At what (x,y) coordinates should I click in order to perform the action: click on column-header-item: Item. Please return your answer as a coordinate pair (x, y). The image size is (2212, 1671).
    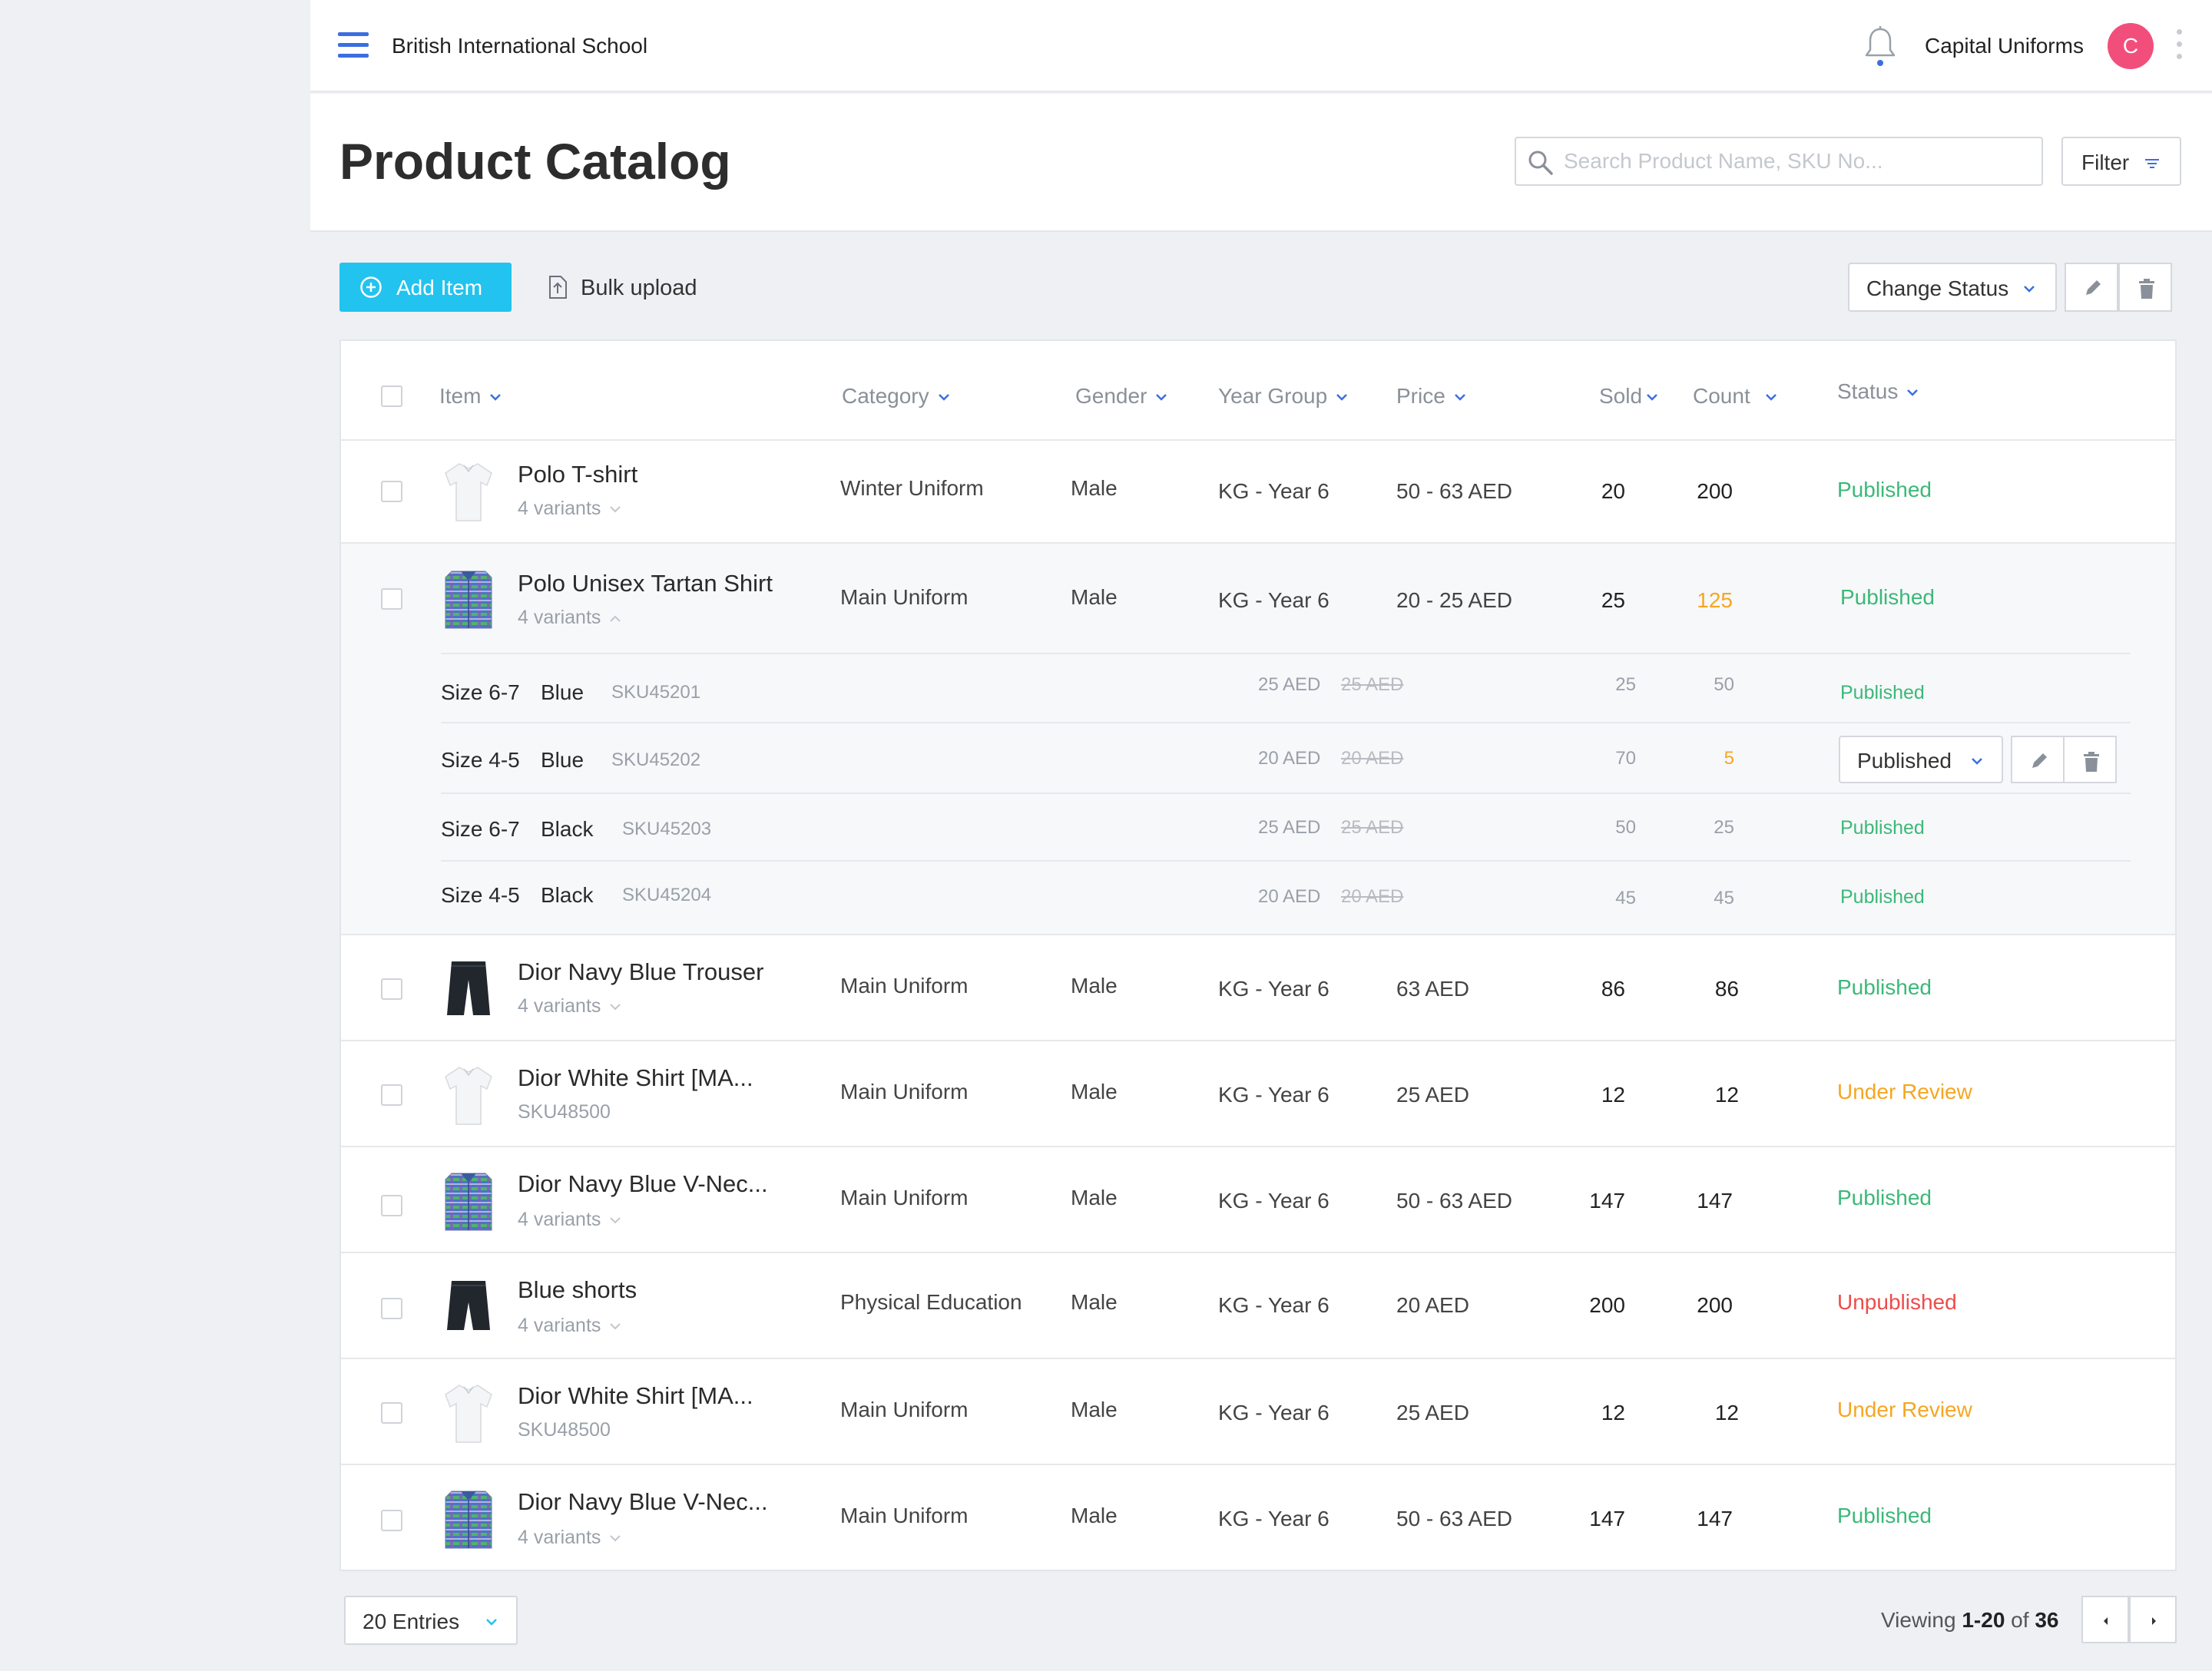
    Looking at the image, I should click on (470, 396).